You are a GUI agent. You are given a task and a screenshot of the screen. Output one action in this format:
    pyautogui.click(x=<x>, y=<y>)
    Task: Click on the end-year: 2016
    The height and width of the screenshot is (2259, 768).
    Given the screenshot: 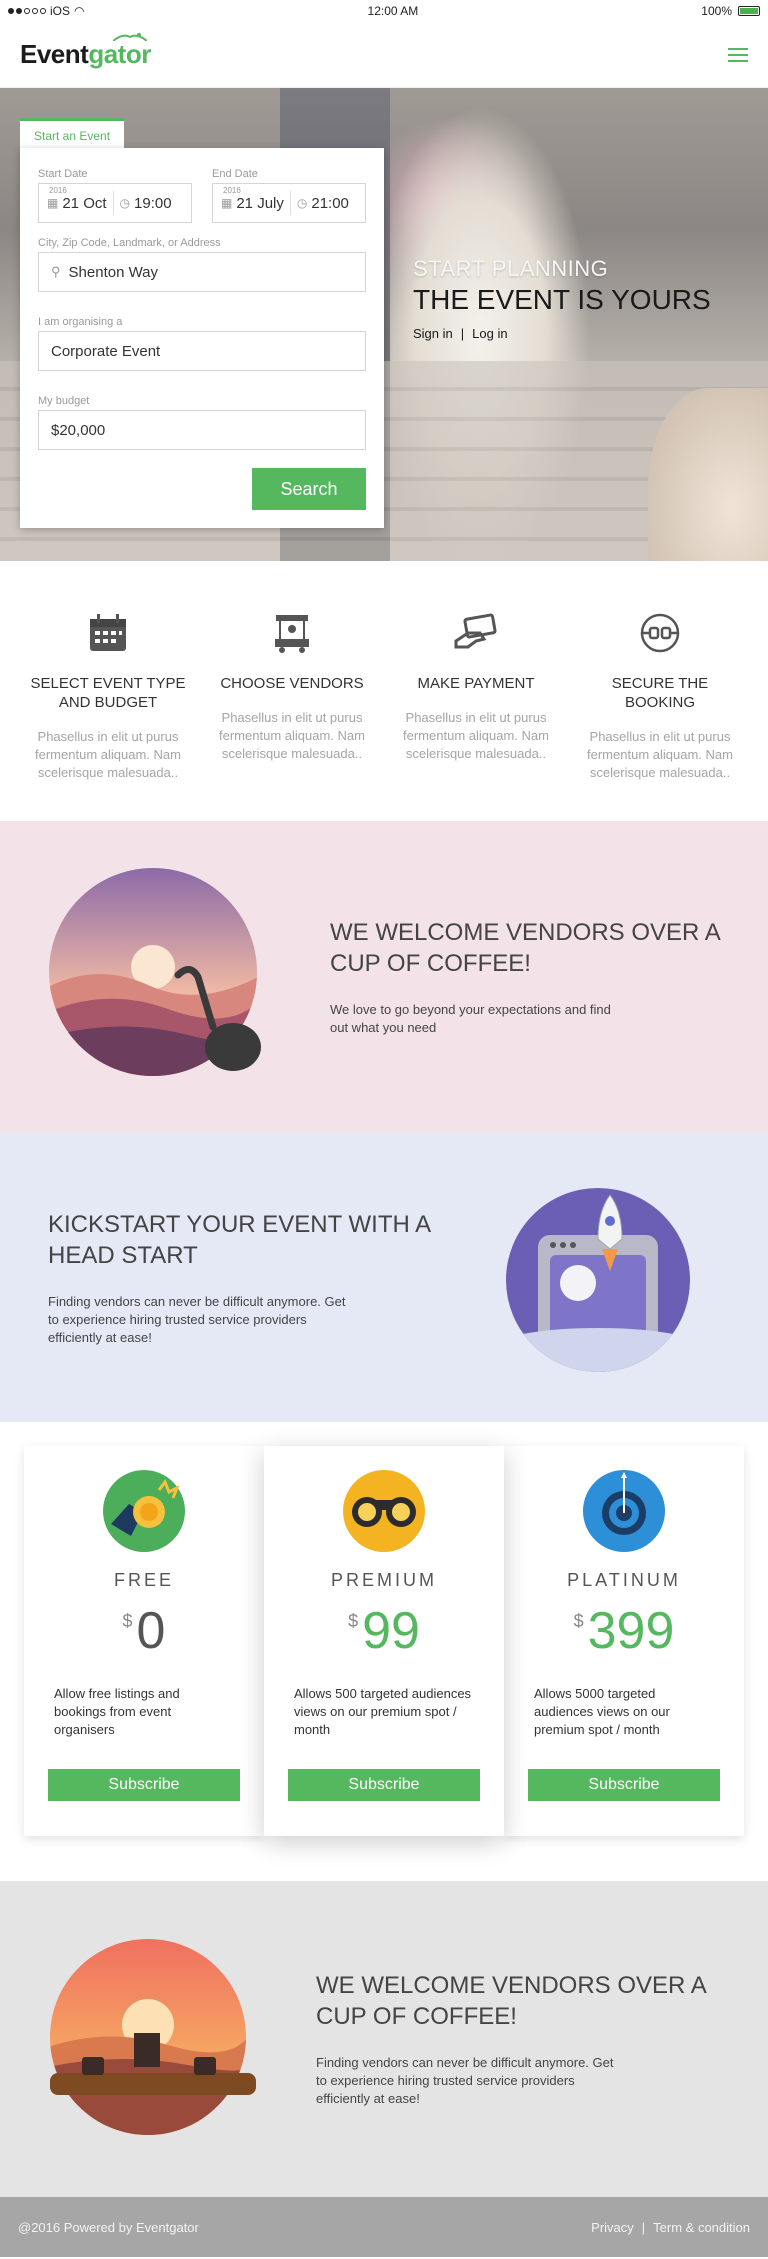 What is the action you would take?
    pyautogui.click(x=232, y=190)
    